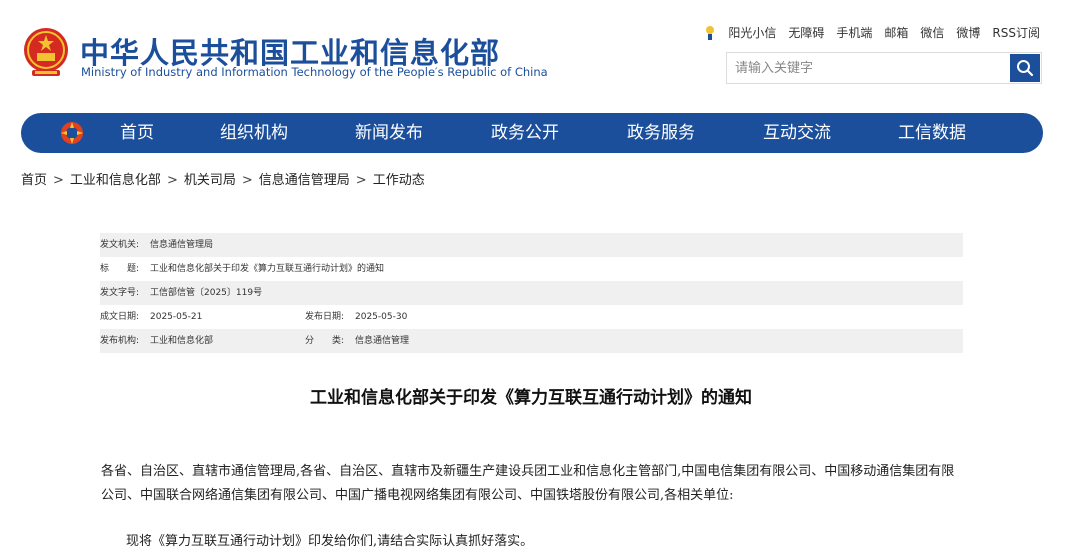  What do you see at coordinates (1016, 32) in the screenshot?
I see `toplink-rss: RSS订阅` at bounding box center [1016, 32].